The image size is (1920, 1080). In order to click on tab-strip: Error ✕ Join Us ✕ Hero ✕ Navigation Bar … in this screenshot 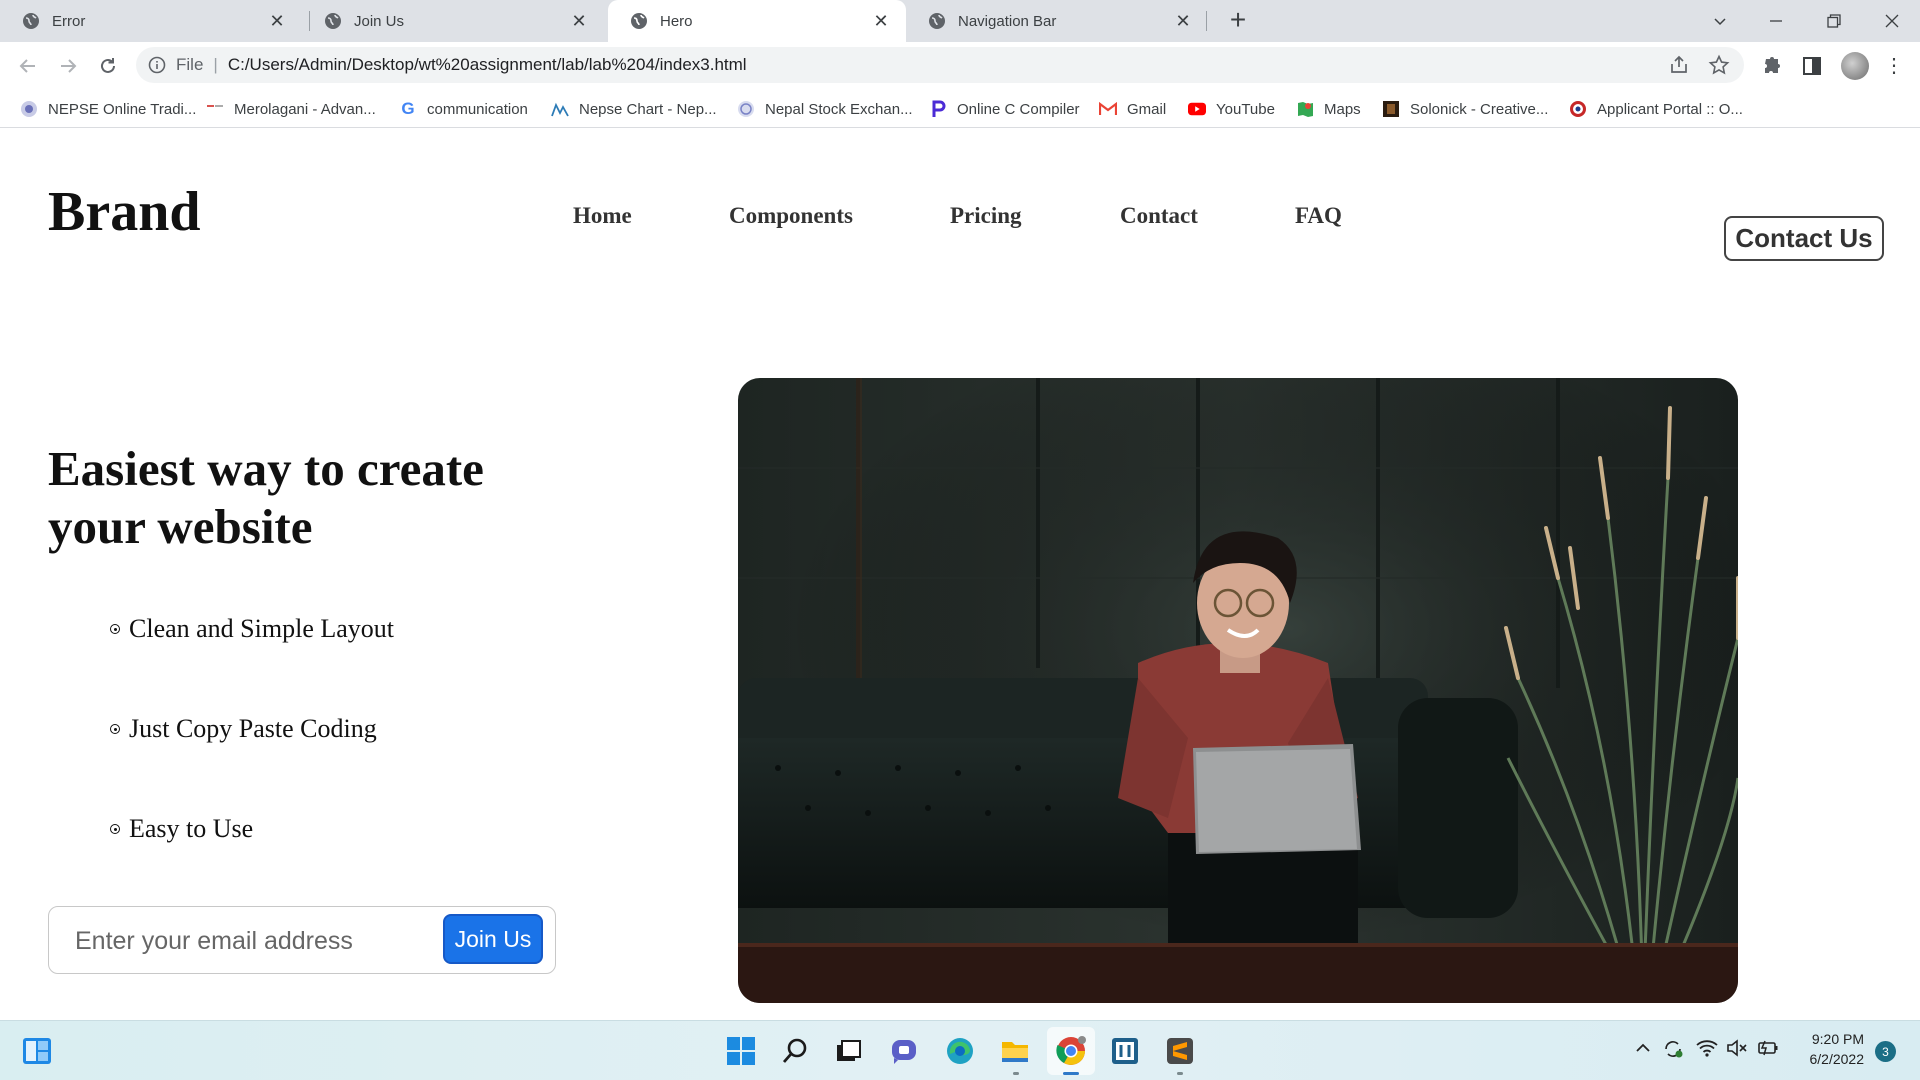, I will do `click(960, 21)`.